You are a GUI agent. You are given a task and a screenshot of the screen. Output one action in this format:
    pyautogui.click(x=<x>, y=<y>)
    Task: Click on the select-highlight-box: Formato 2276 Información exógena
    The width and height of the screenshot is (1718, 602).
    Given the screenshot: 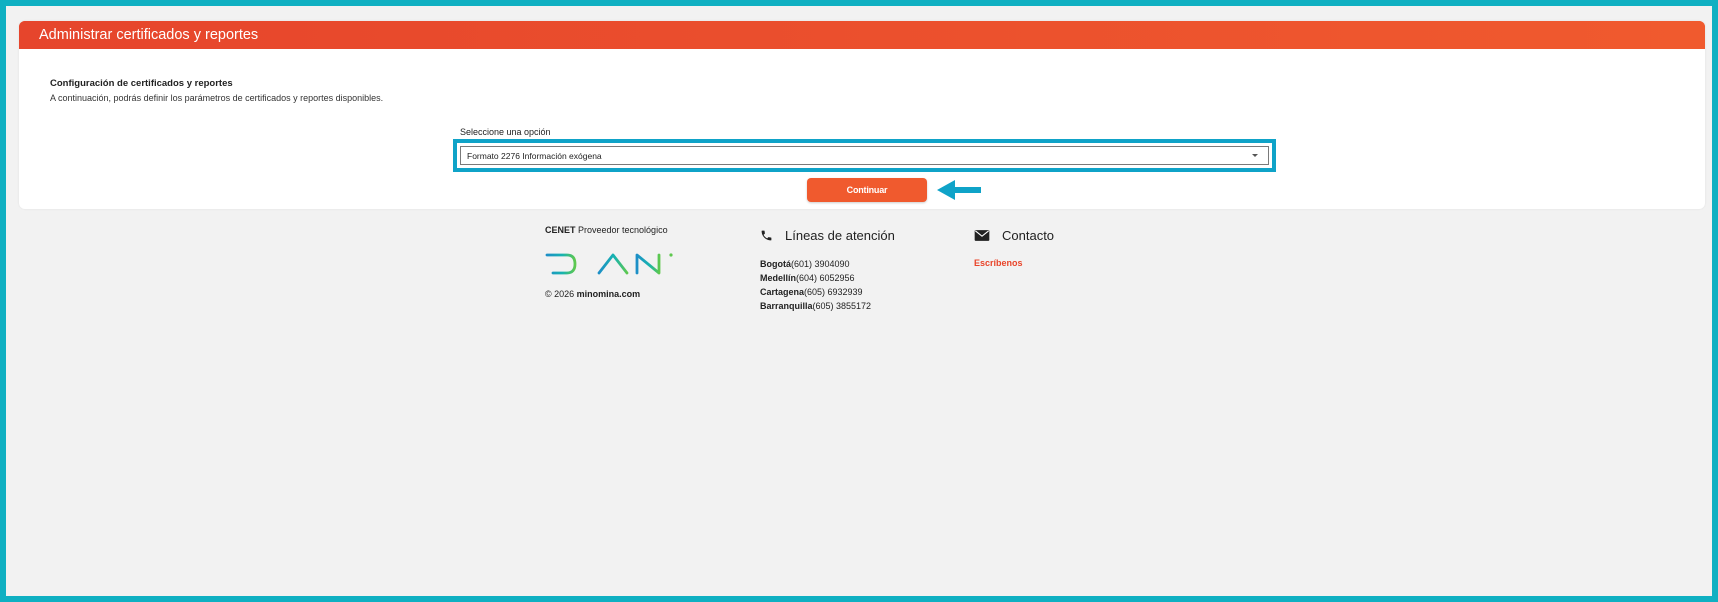 What is the action you would take?
    pyautogui.click(x=864, y=155)
    